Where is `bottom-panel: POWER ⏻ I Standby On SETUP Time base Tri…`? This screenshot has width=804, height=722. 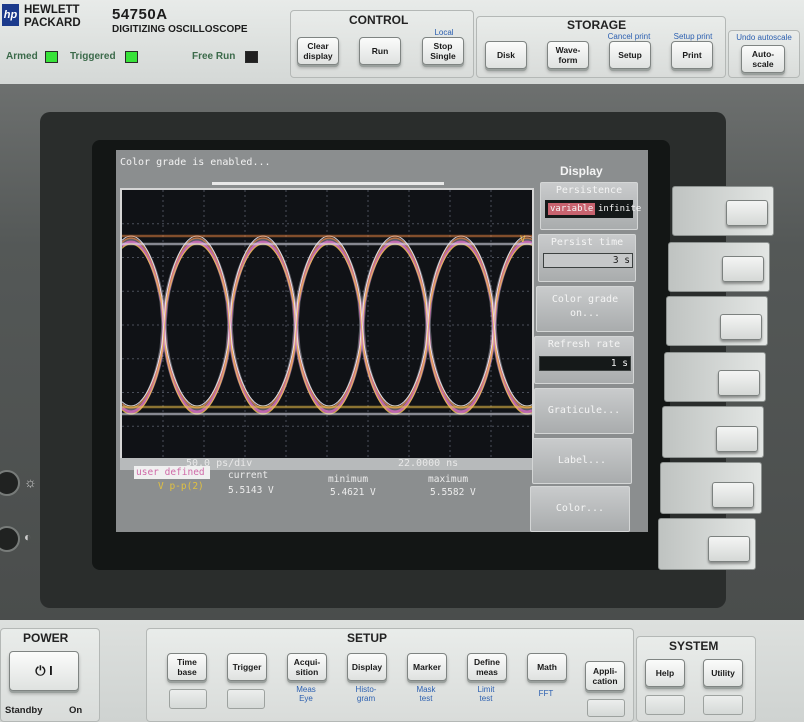
bottom-panel: POWER ⏻ I Standby On SETUP Time base Tri… is located at coordinates (402, 671).